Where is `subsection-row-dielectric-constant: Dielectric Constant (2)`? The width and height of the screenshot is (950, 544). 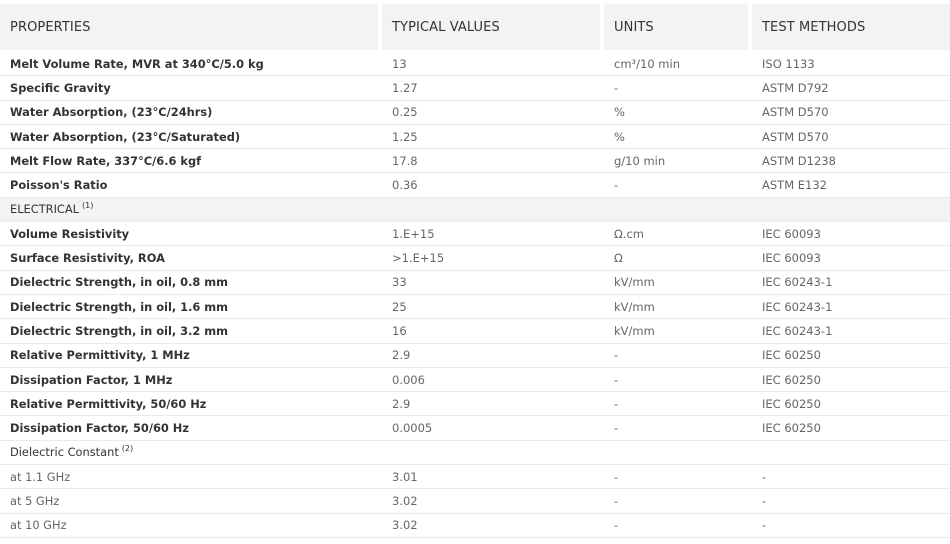 subsection-row-dielectric-constant: Dielectric Constant (2) is located at coordinates (475, 453).